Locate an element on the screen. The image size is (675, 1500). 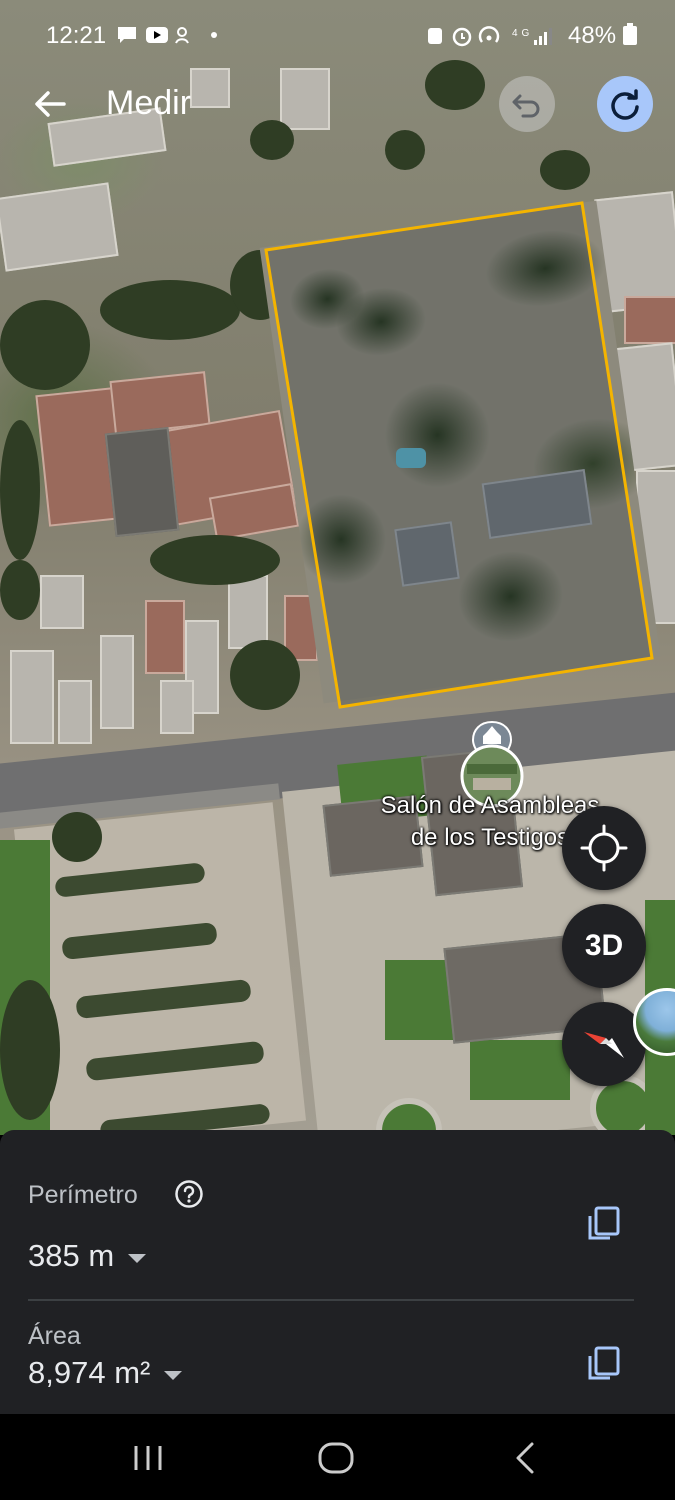
back-nav-button is located at coordinates (526, 1458).